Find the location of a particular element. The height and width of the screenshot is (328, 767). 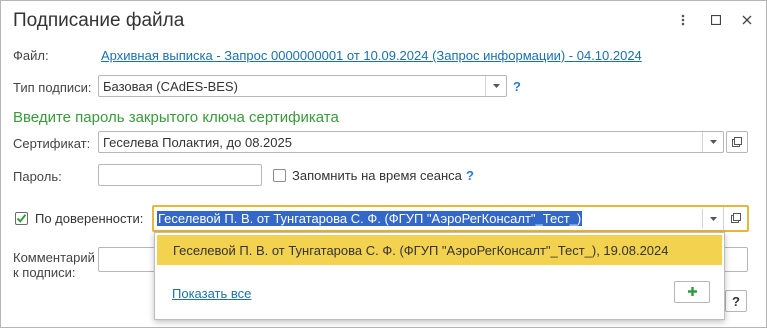

show-all-link: Показать все is located at coordinates (211, 293).